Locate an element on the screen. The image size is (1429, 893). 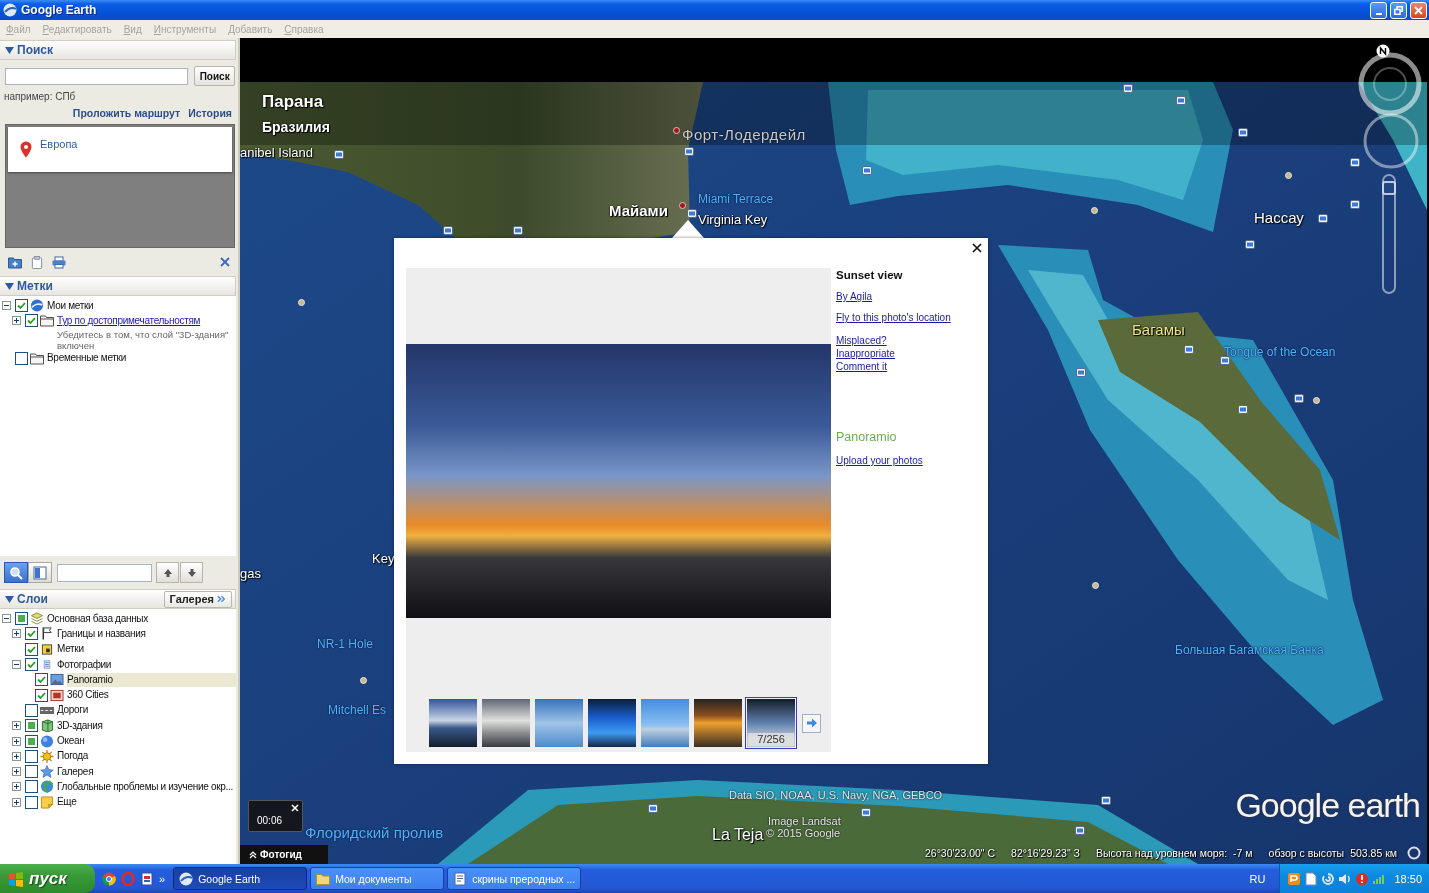
print-icon is located at coordinates (59, 262).